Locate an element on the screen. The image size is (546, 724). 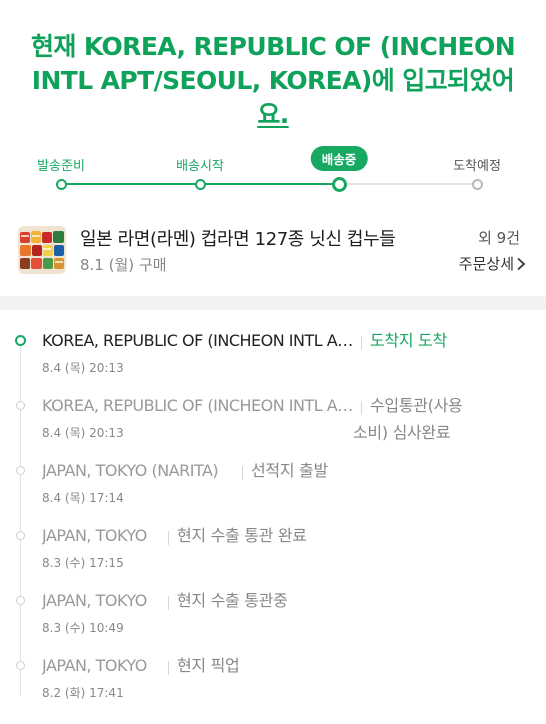
event-status: 도착지 도착 is located at coordinates (408, 340).